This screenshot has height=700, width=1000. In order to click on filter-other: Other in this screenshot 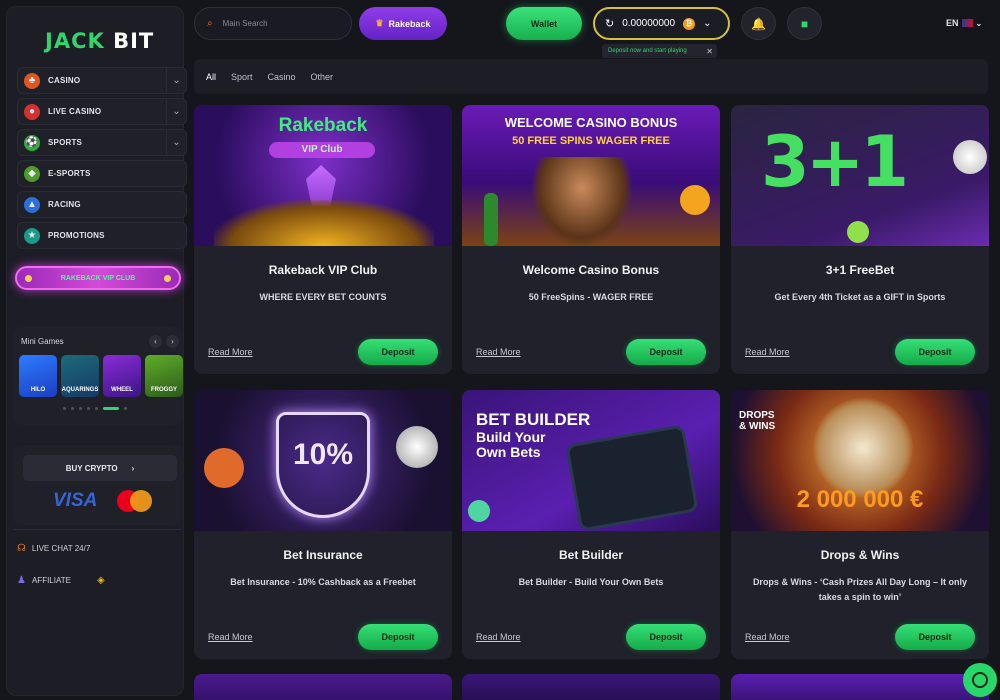, I will do `click(322, 77)`.